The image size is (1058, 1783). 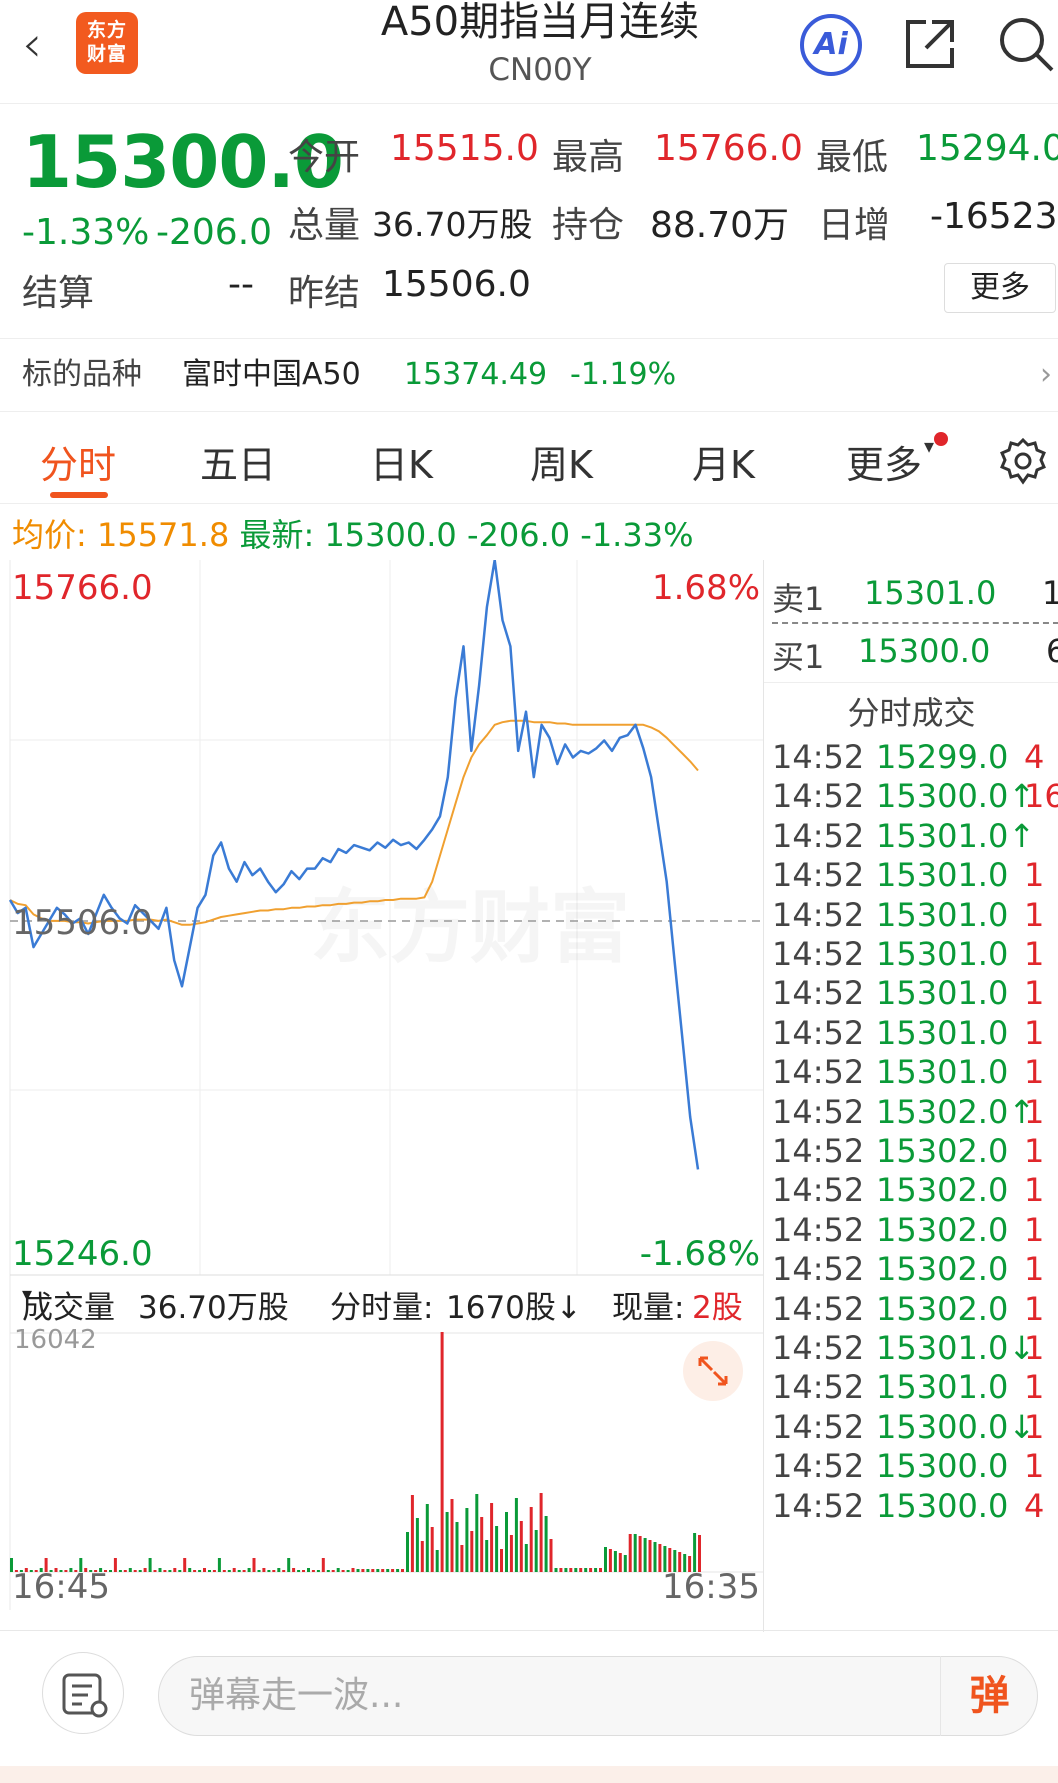 I want to click on high-label: 最高, so click(x=588, y=157).